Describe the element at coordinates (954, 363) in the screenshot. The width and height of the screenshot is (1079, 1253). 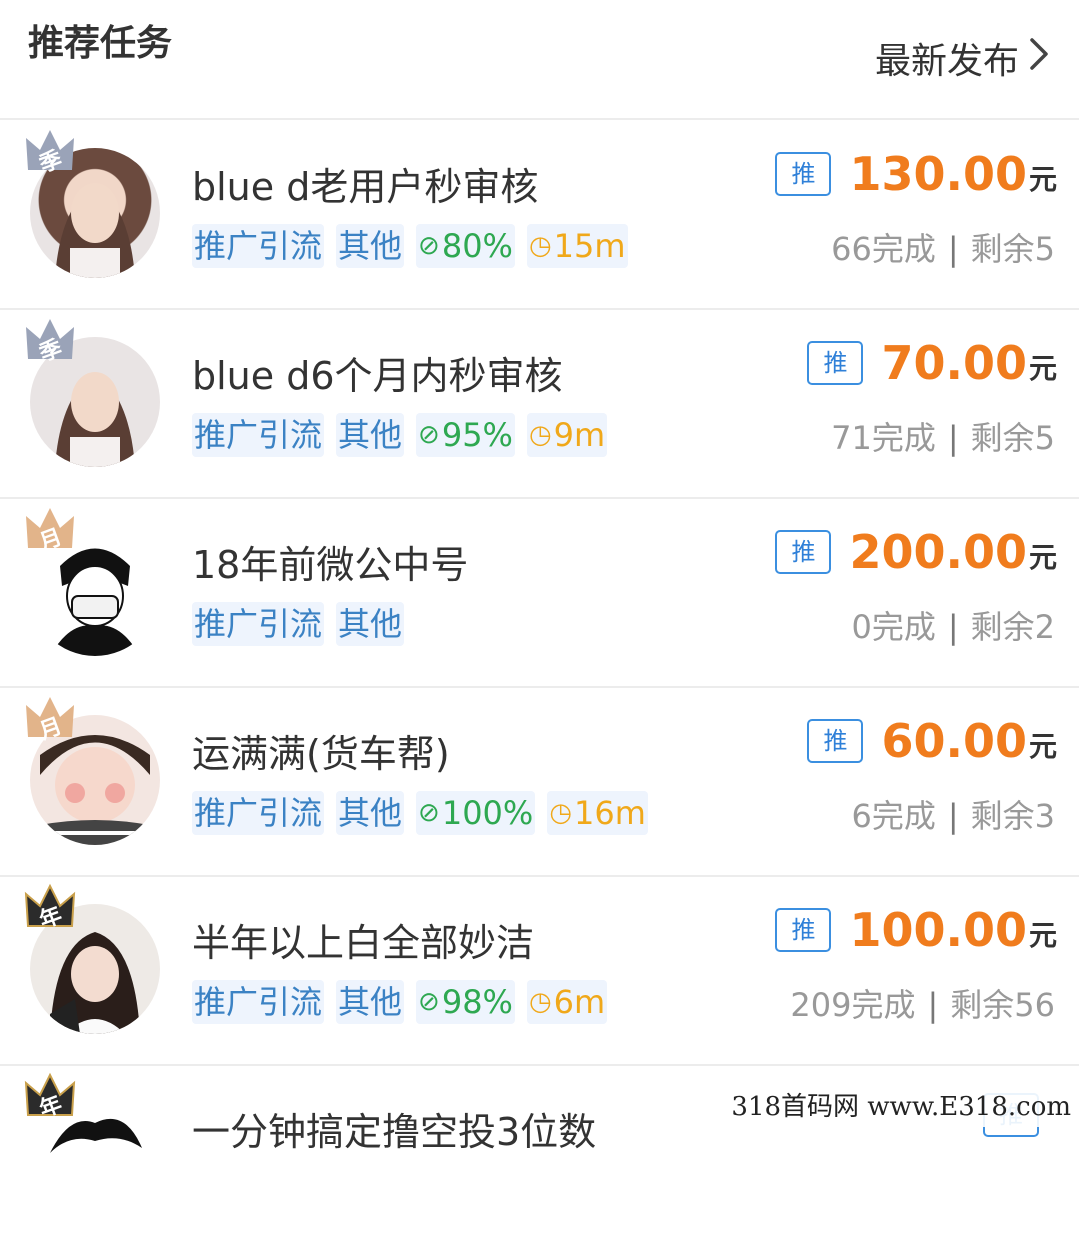
I see `task-price: 70.00` at that location.